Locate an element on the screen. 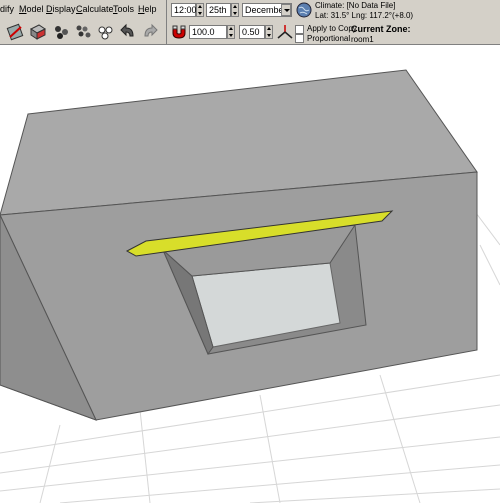  current-zone-name: room1 is located at coordinates (362, 39).